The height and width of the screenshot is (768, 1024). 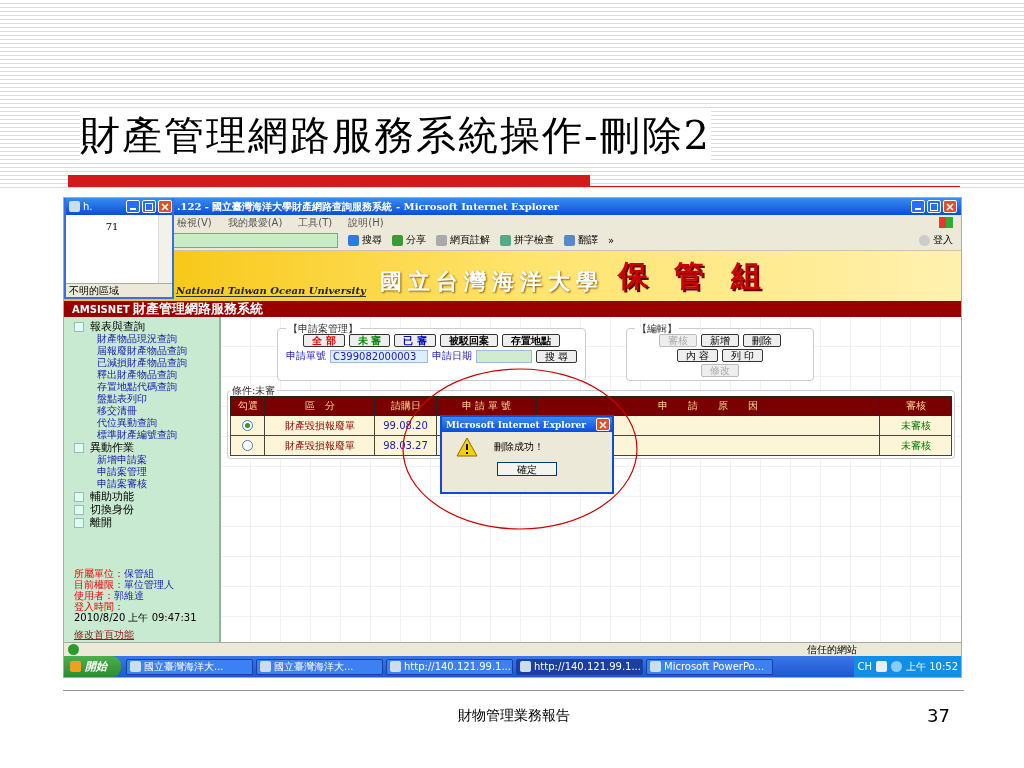 What do you see at coordinates (194, 222) in the screenshot?
I see `menu-item: 檢視(V)` at bounding box center [194, 222].